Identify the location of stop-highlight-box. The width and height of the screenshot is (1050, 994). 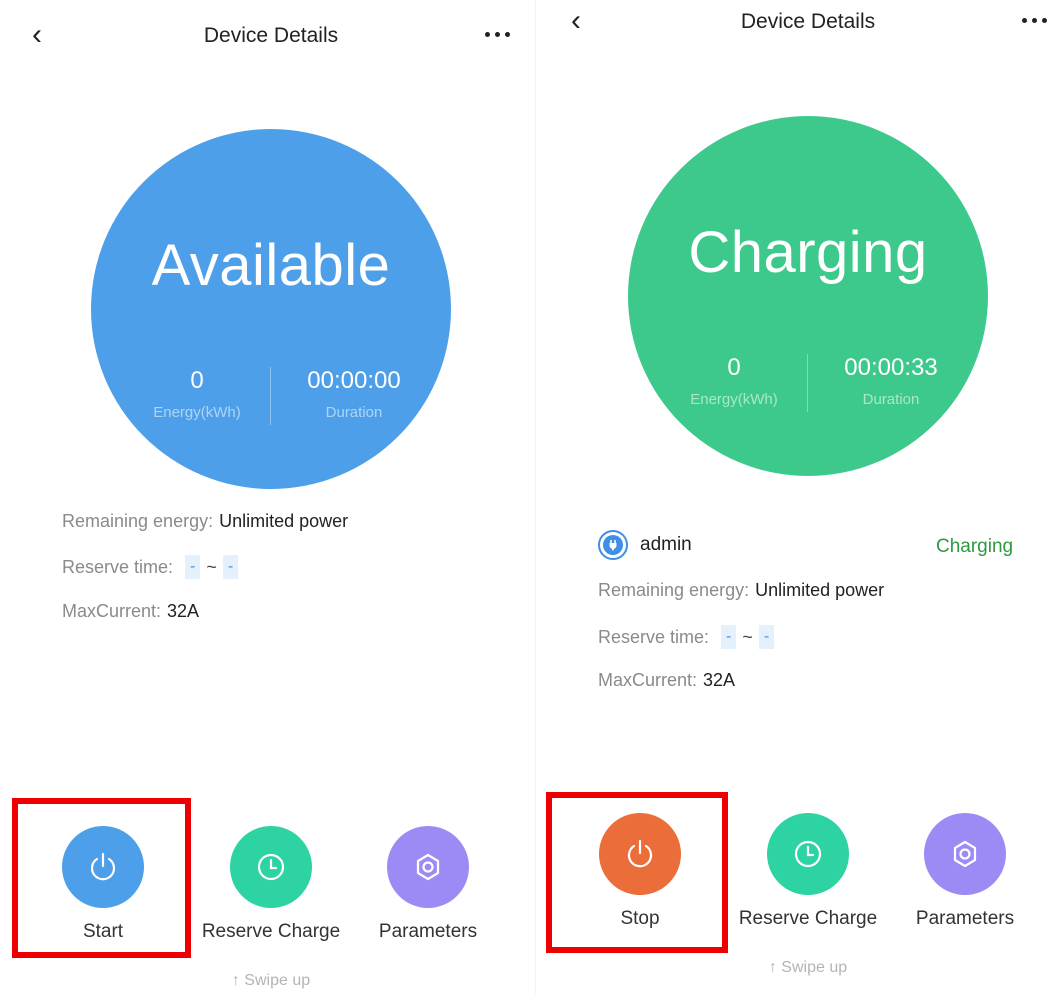
(637, 872).